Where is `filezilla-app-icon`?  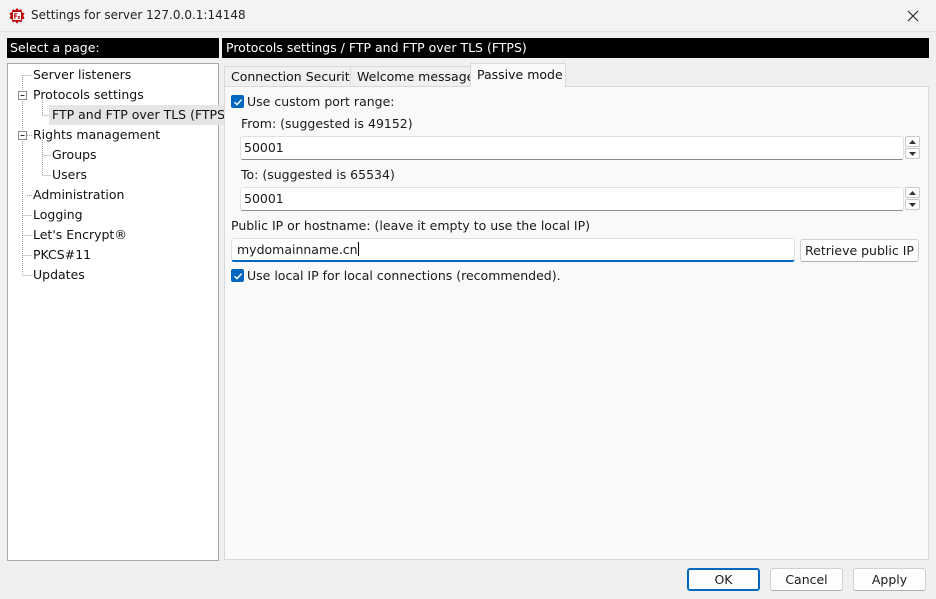
filezilla-app-icon is located at coordinates (17, 16).